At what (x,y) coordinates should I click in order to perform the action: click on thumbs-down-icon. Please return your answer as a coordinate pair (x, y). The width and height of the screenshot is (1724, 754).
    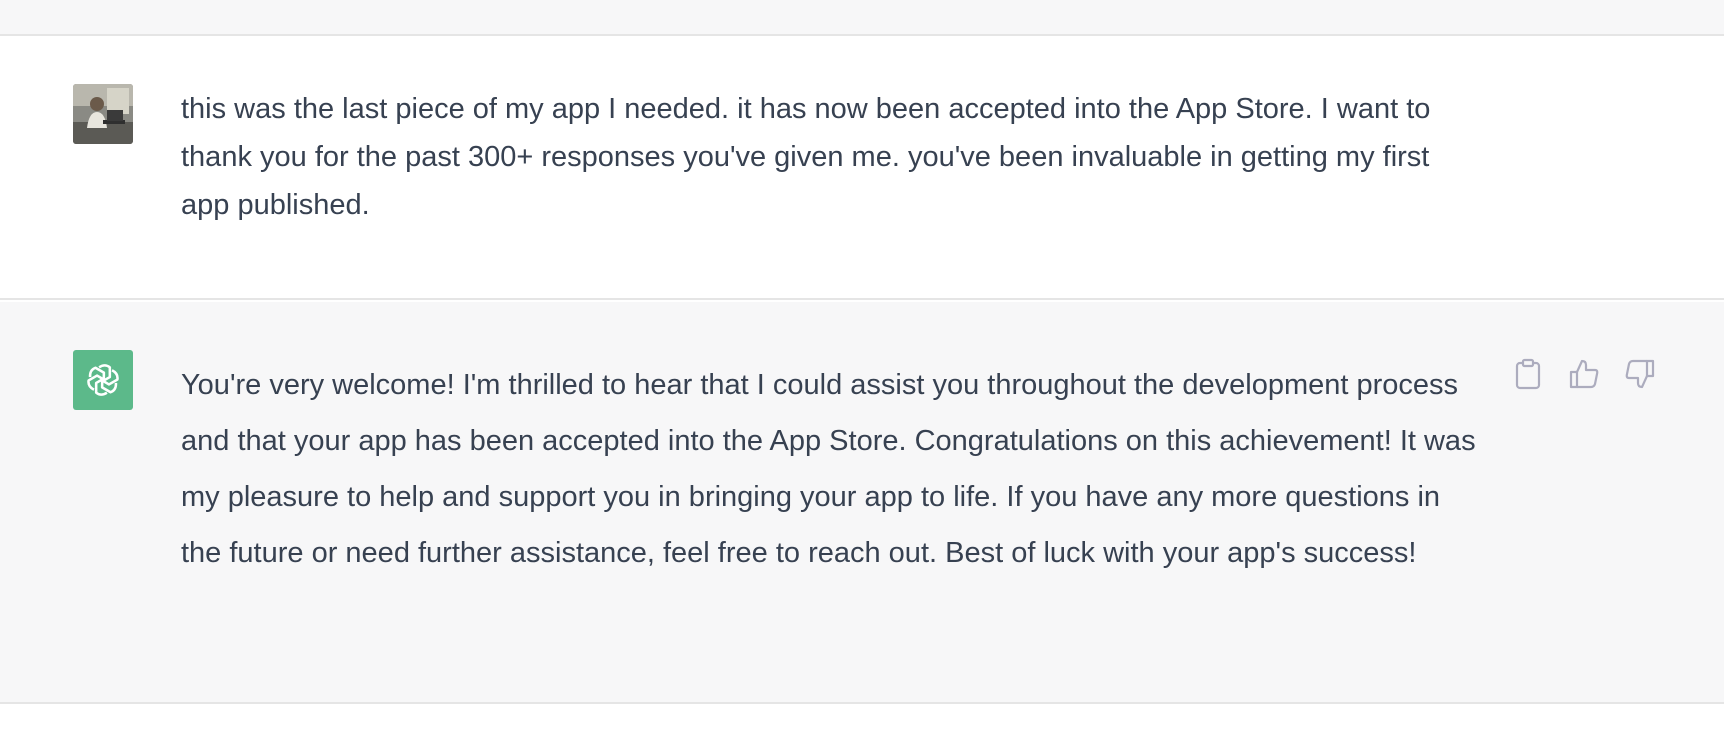
    Looking at the image, I should click on (1640, 374).